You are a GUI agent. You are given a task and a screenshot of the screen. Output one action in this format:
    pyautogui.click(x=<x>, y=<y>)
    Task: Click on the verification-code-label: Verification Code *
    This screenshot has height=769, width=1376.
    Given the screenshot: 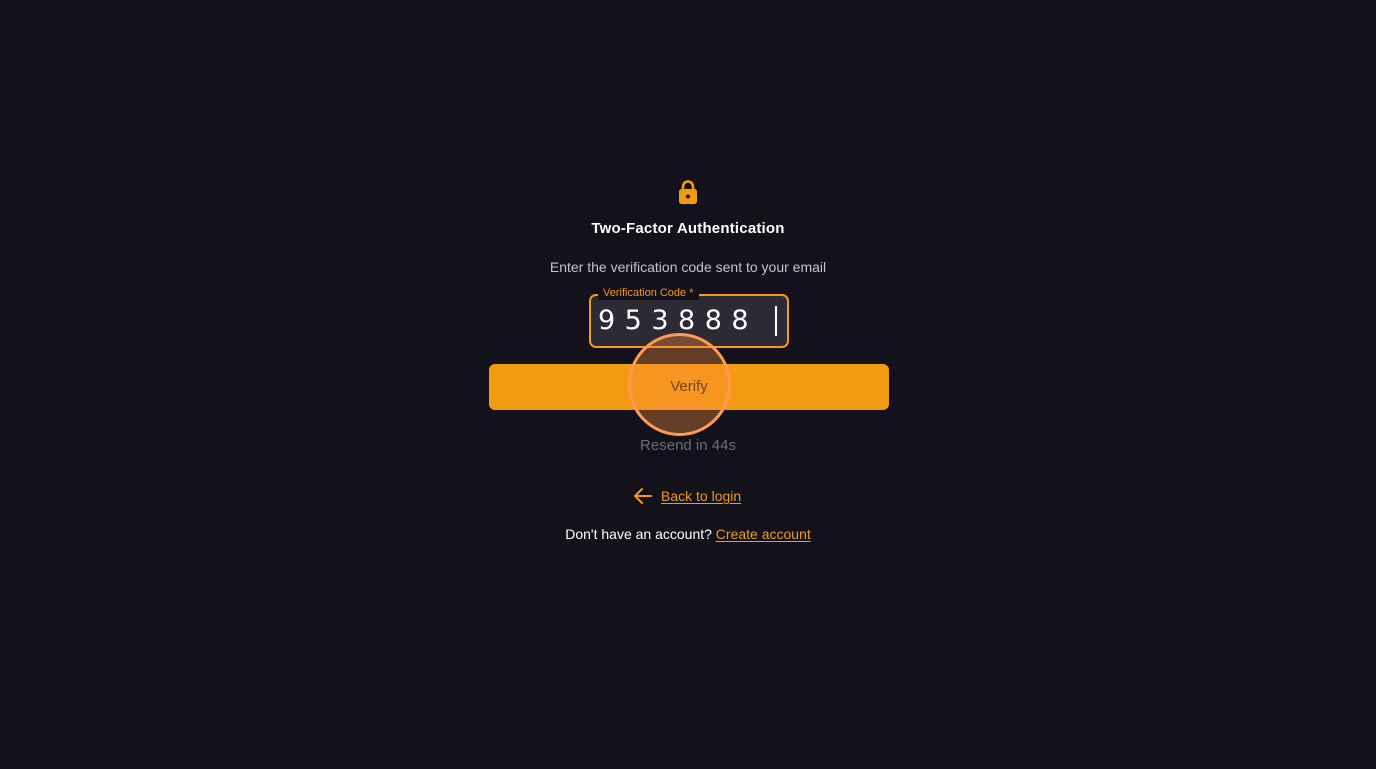 What is the action you would take?
    pyautogui.click(x=648, y=293)
    